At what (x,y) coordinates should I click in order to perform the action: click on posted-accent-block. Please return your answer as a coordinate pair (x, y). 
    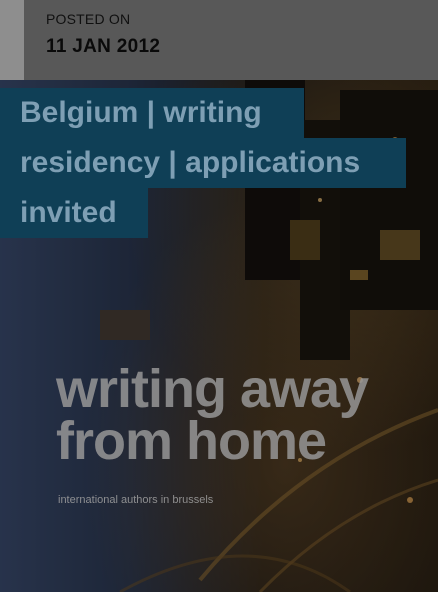
    Looking at the image, I should click on (12, 40).